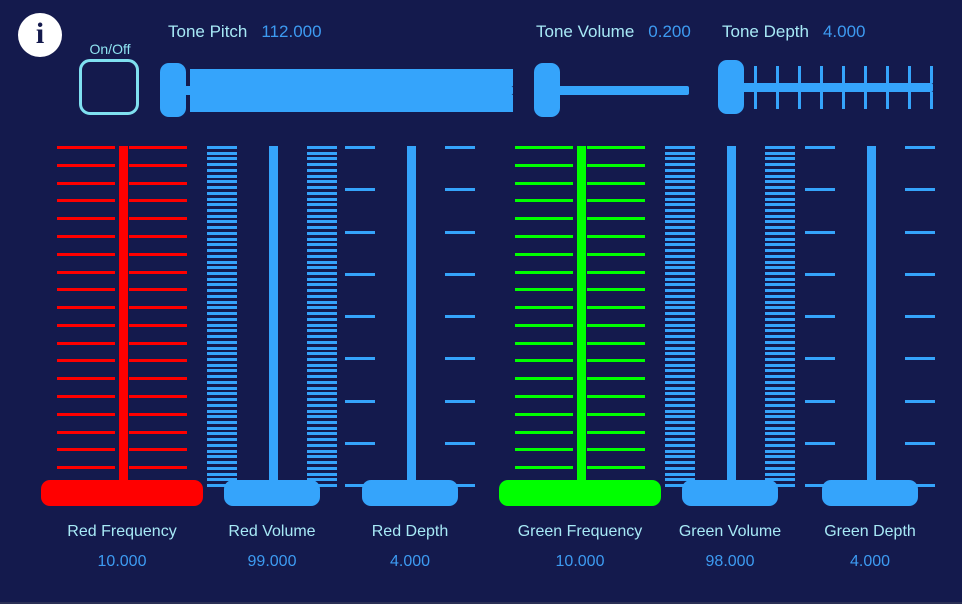 This screenshot has width=962, height=604. Describe the element at coordinates (730, 323) in the screenshot. I see `slider-track-green-volume` at that location.